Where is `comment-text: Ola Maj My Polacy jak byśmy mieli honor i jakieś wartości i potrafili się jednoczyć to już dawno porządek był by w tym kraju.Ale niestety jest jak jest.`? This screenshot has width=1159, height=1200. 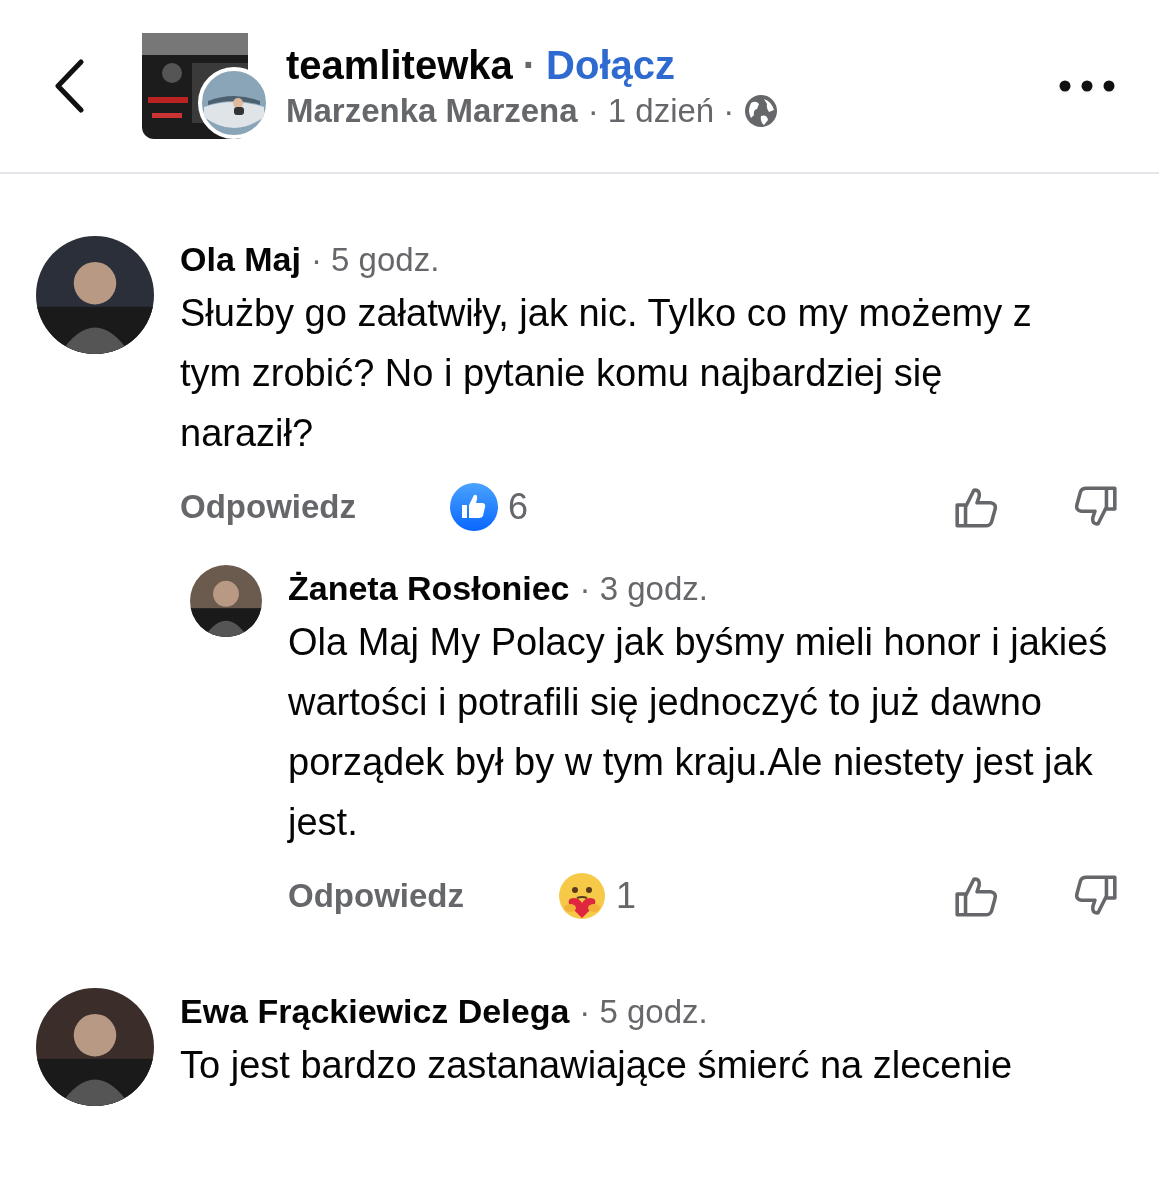 comment-text: Ola Maj My Polacy jak byśmy mieli honor i jakieś wartości i potrafili się jednoczyć to już dawno porządek był by w tym kraju.Ale niestety jest jak jest. is located at coordinates (698, 732).